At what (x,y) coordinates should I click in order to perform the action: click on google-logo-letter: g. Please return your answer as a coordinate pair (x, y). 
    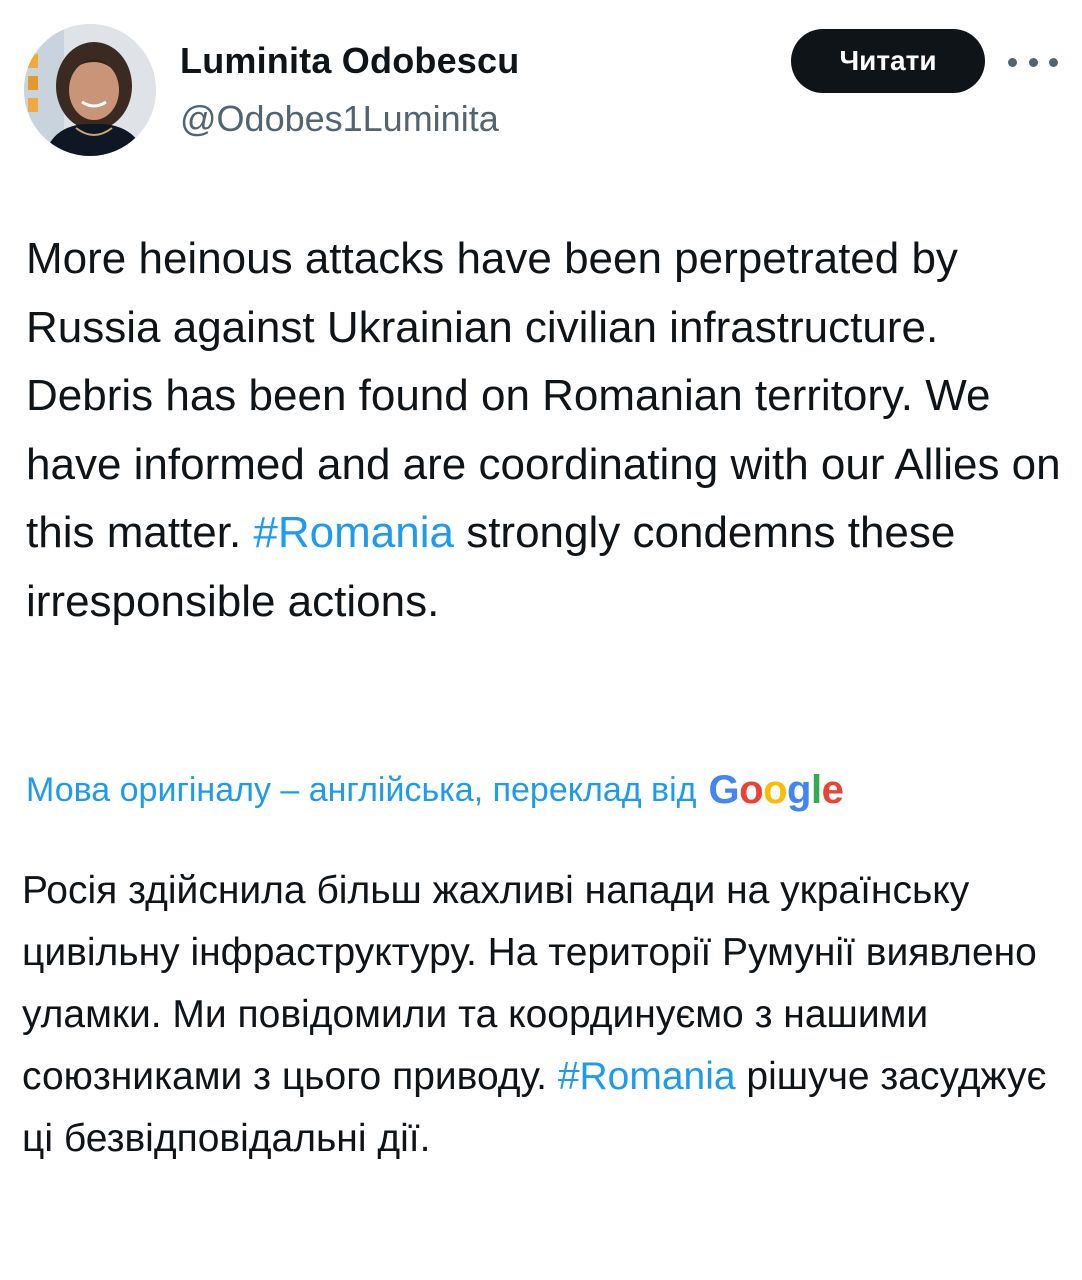
    Looking at the image, I should click on (799, 790).